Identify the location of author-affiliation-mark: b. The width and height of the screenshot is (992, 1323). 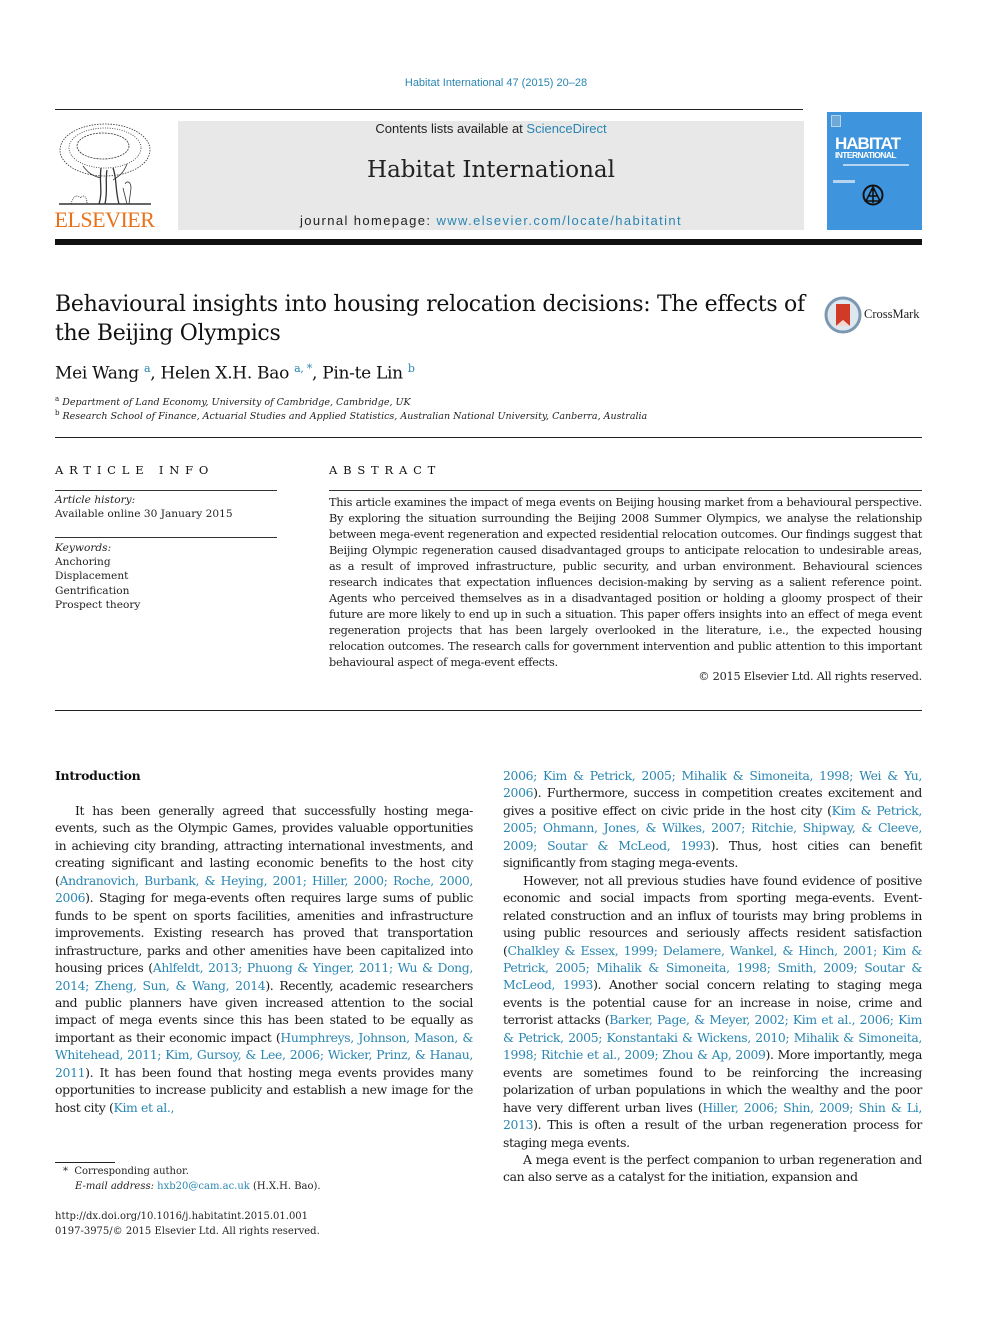
(411, 368).